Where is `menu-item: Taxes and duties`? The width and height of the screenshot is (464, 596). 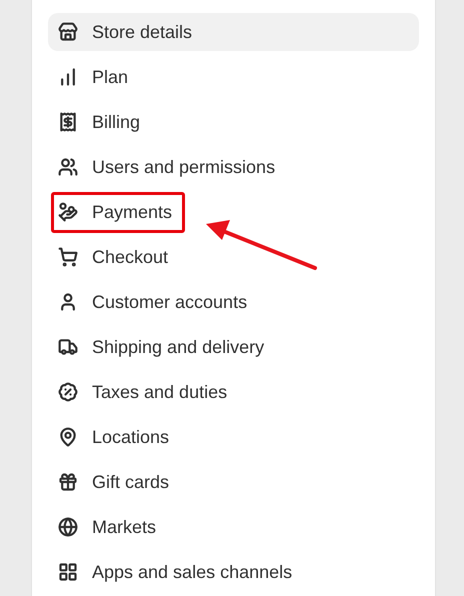
menu-item: Taxes and duties is located at coordinates (233, 392).